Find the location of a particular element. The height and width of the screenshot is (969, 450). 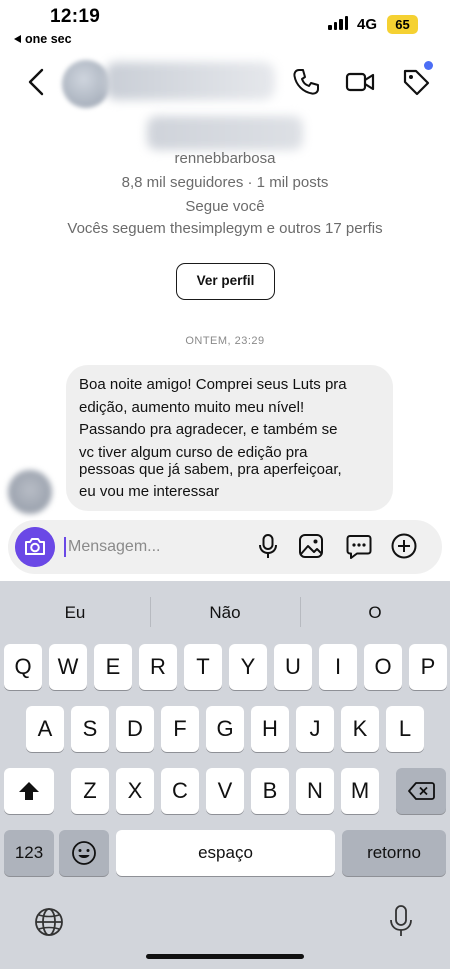

backspace-key is located at coordinates (421, 791).